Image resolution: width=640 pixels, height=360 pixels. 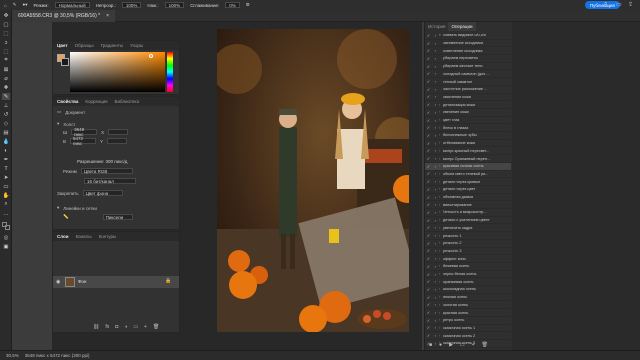 What do you see at coordinates (84, 236) in the screenshot?
I see `tab-channels: Каналы` at bounding box center [84, 236].